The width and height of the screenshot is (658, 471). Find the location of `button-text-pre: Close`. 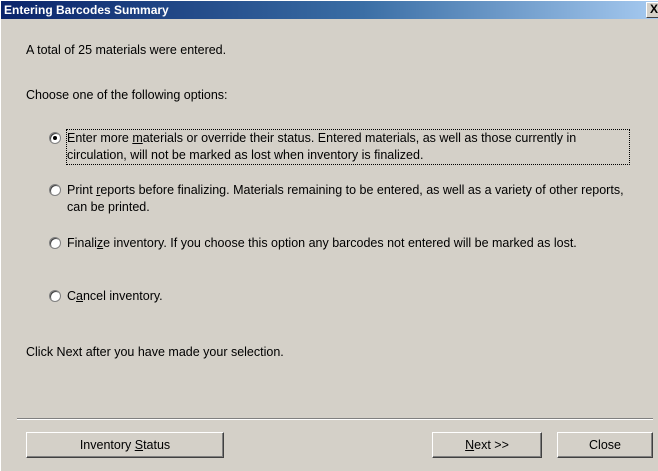

button-text-pre: Close is located at coordinates (605, 445).